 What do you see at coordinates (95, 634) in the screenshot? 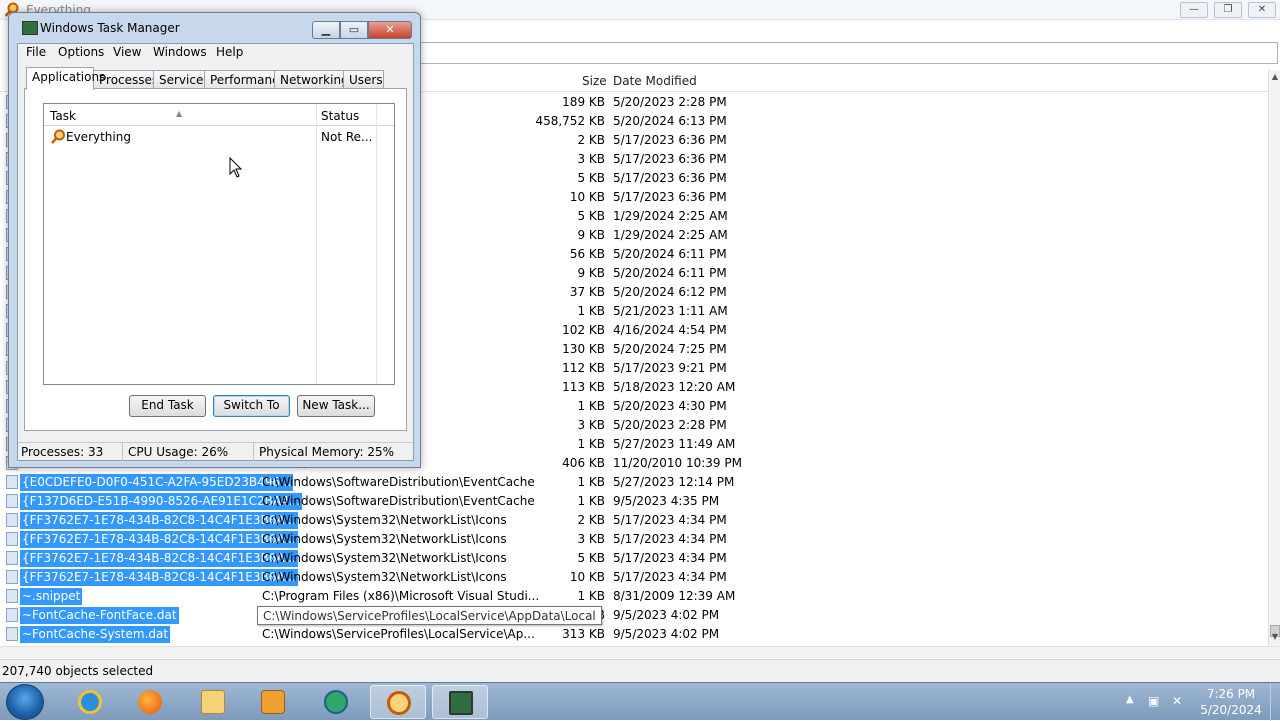
I see `file-name: ~FontCache-System.dat` at bounding box center [95, 634].